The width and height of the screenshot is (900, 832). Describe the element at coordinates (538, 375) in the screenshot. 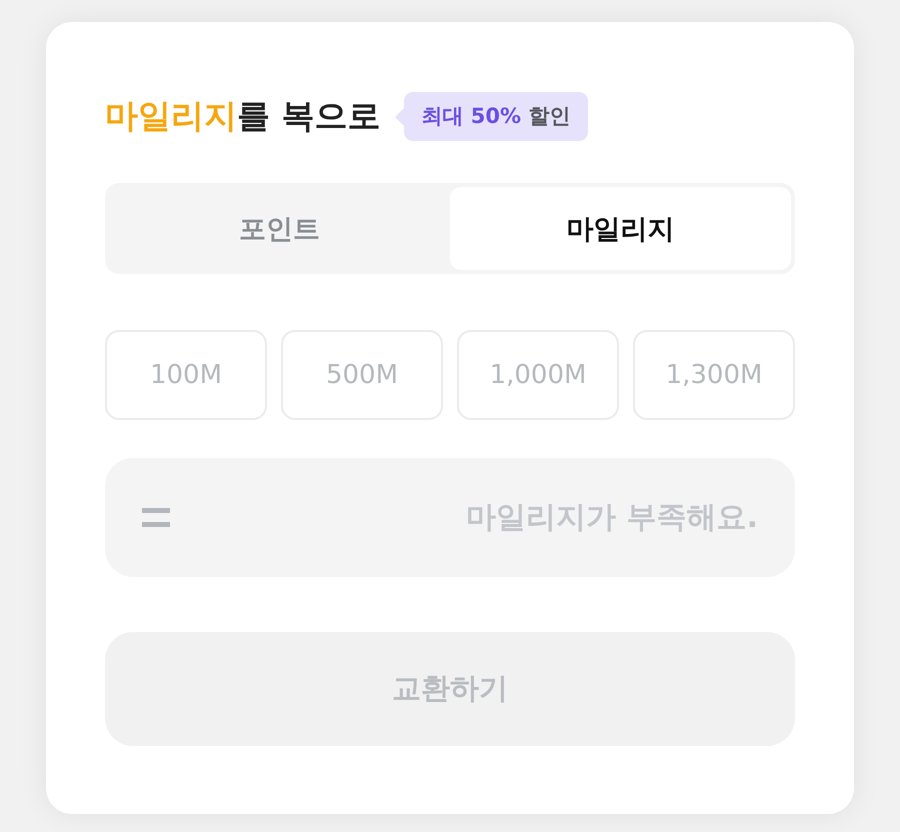

I see `amount-chip: 1,000M` at that location.